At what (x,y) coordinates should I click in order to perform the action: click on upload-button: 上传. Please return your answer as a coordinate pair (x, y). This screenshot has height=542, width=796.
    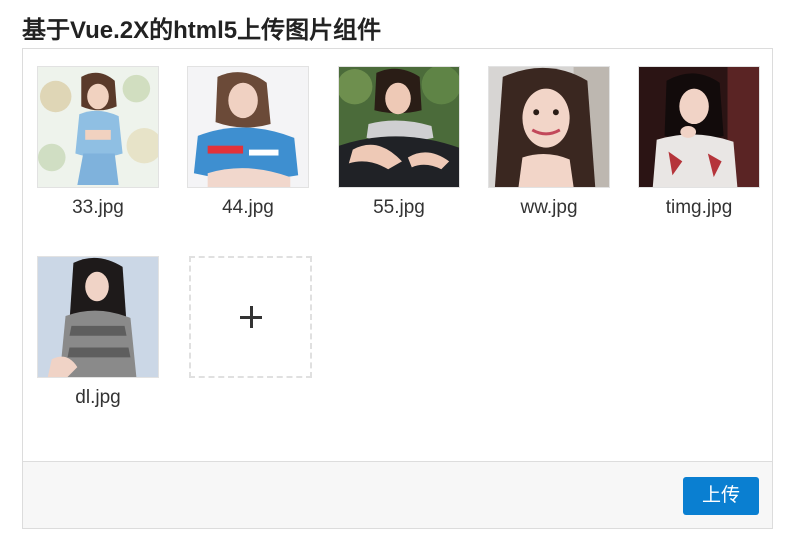
    Looking at the image, I should click on (721, 496).